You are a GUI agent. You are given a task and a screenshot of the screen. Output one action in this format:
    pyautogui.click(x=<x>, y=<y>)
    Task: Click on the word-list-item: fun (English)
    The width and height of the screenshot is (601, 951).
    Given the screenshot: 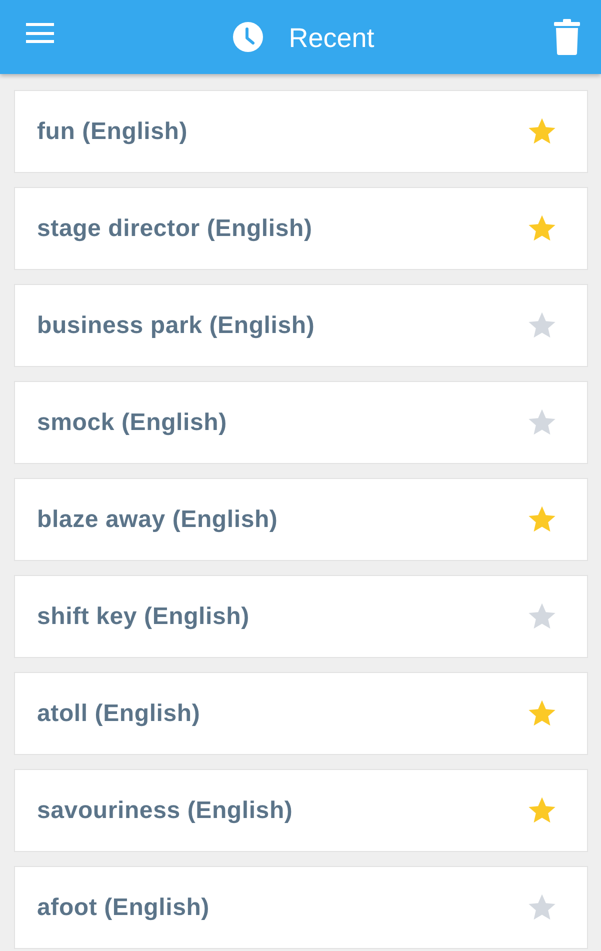 What is the action you would take?
    pyautogui.click(x=301, y=131)
    